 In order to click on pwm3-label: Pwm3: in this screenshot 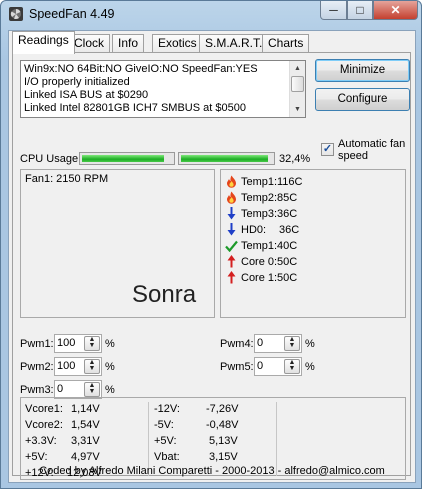, I will do `click(37, 390)`.